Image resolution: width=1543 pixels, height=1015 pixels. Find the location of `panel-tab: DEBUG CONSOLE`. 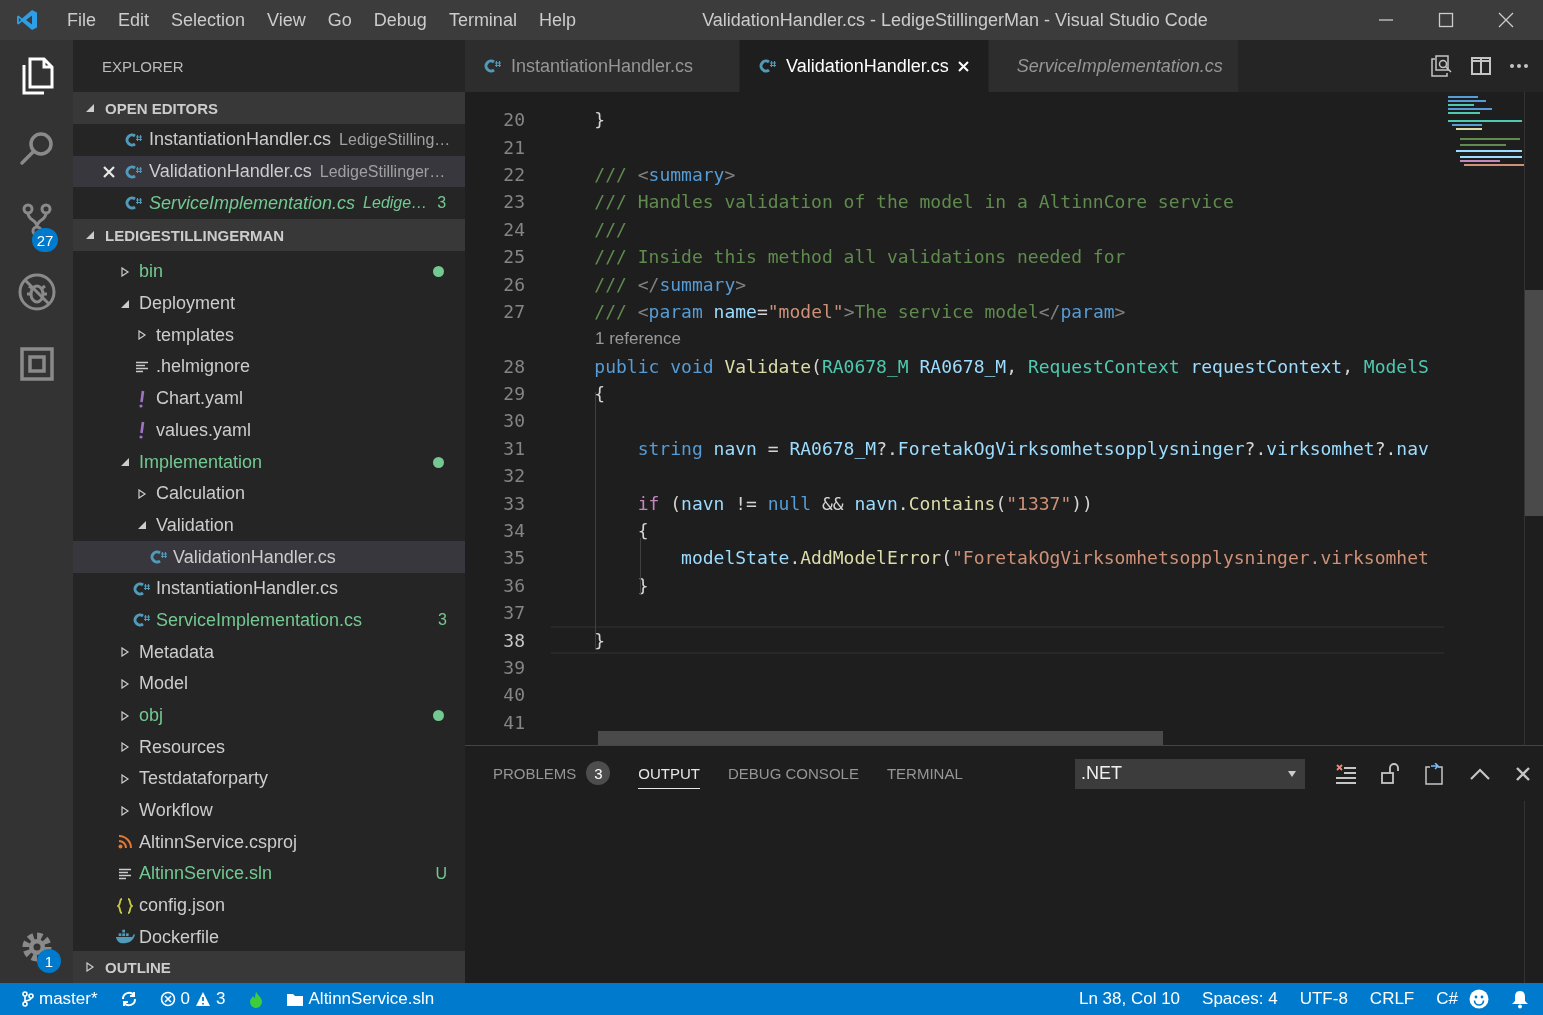

panel-tab: DEBUG CONSOLE is located at coordinates (793, 773).